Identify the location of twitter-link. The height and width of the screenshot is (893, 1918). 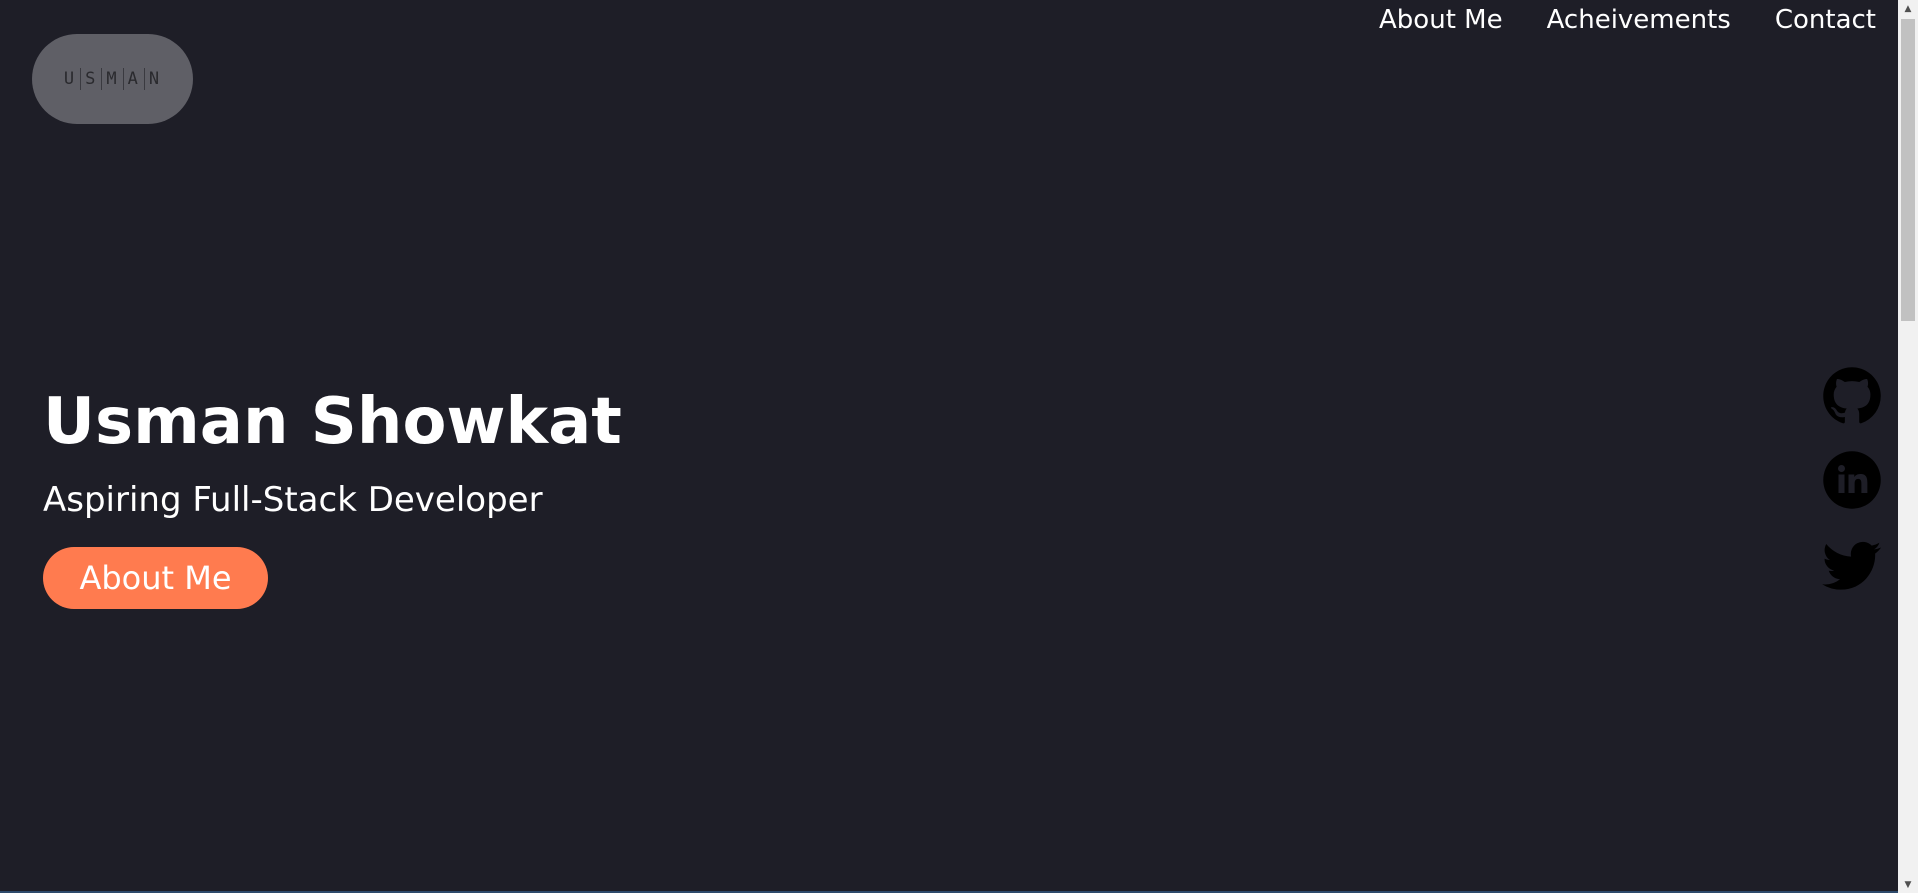
(1852, 566).